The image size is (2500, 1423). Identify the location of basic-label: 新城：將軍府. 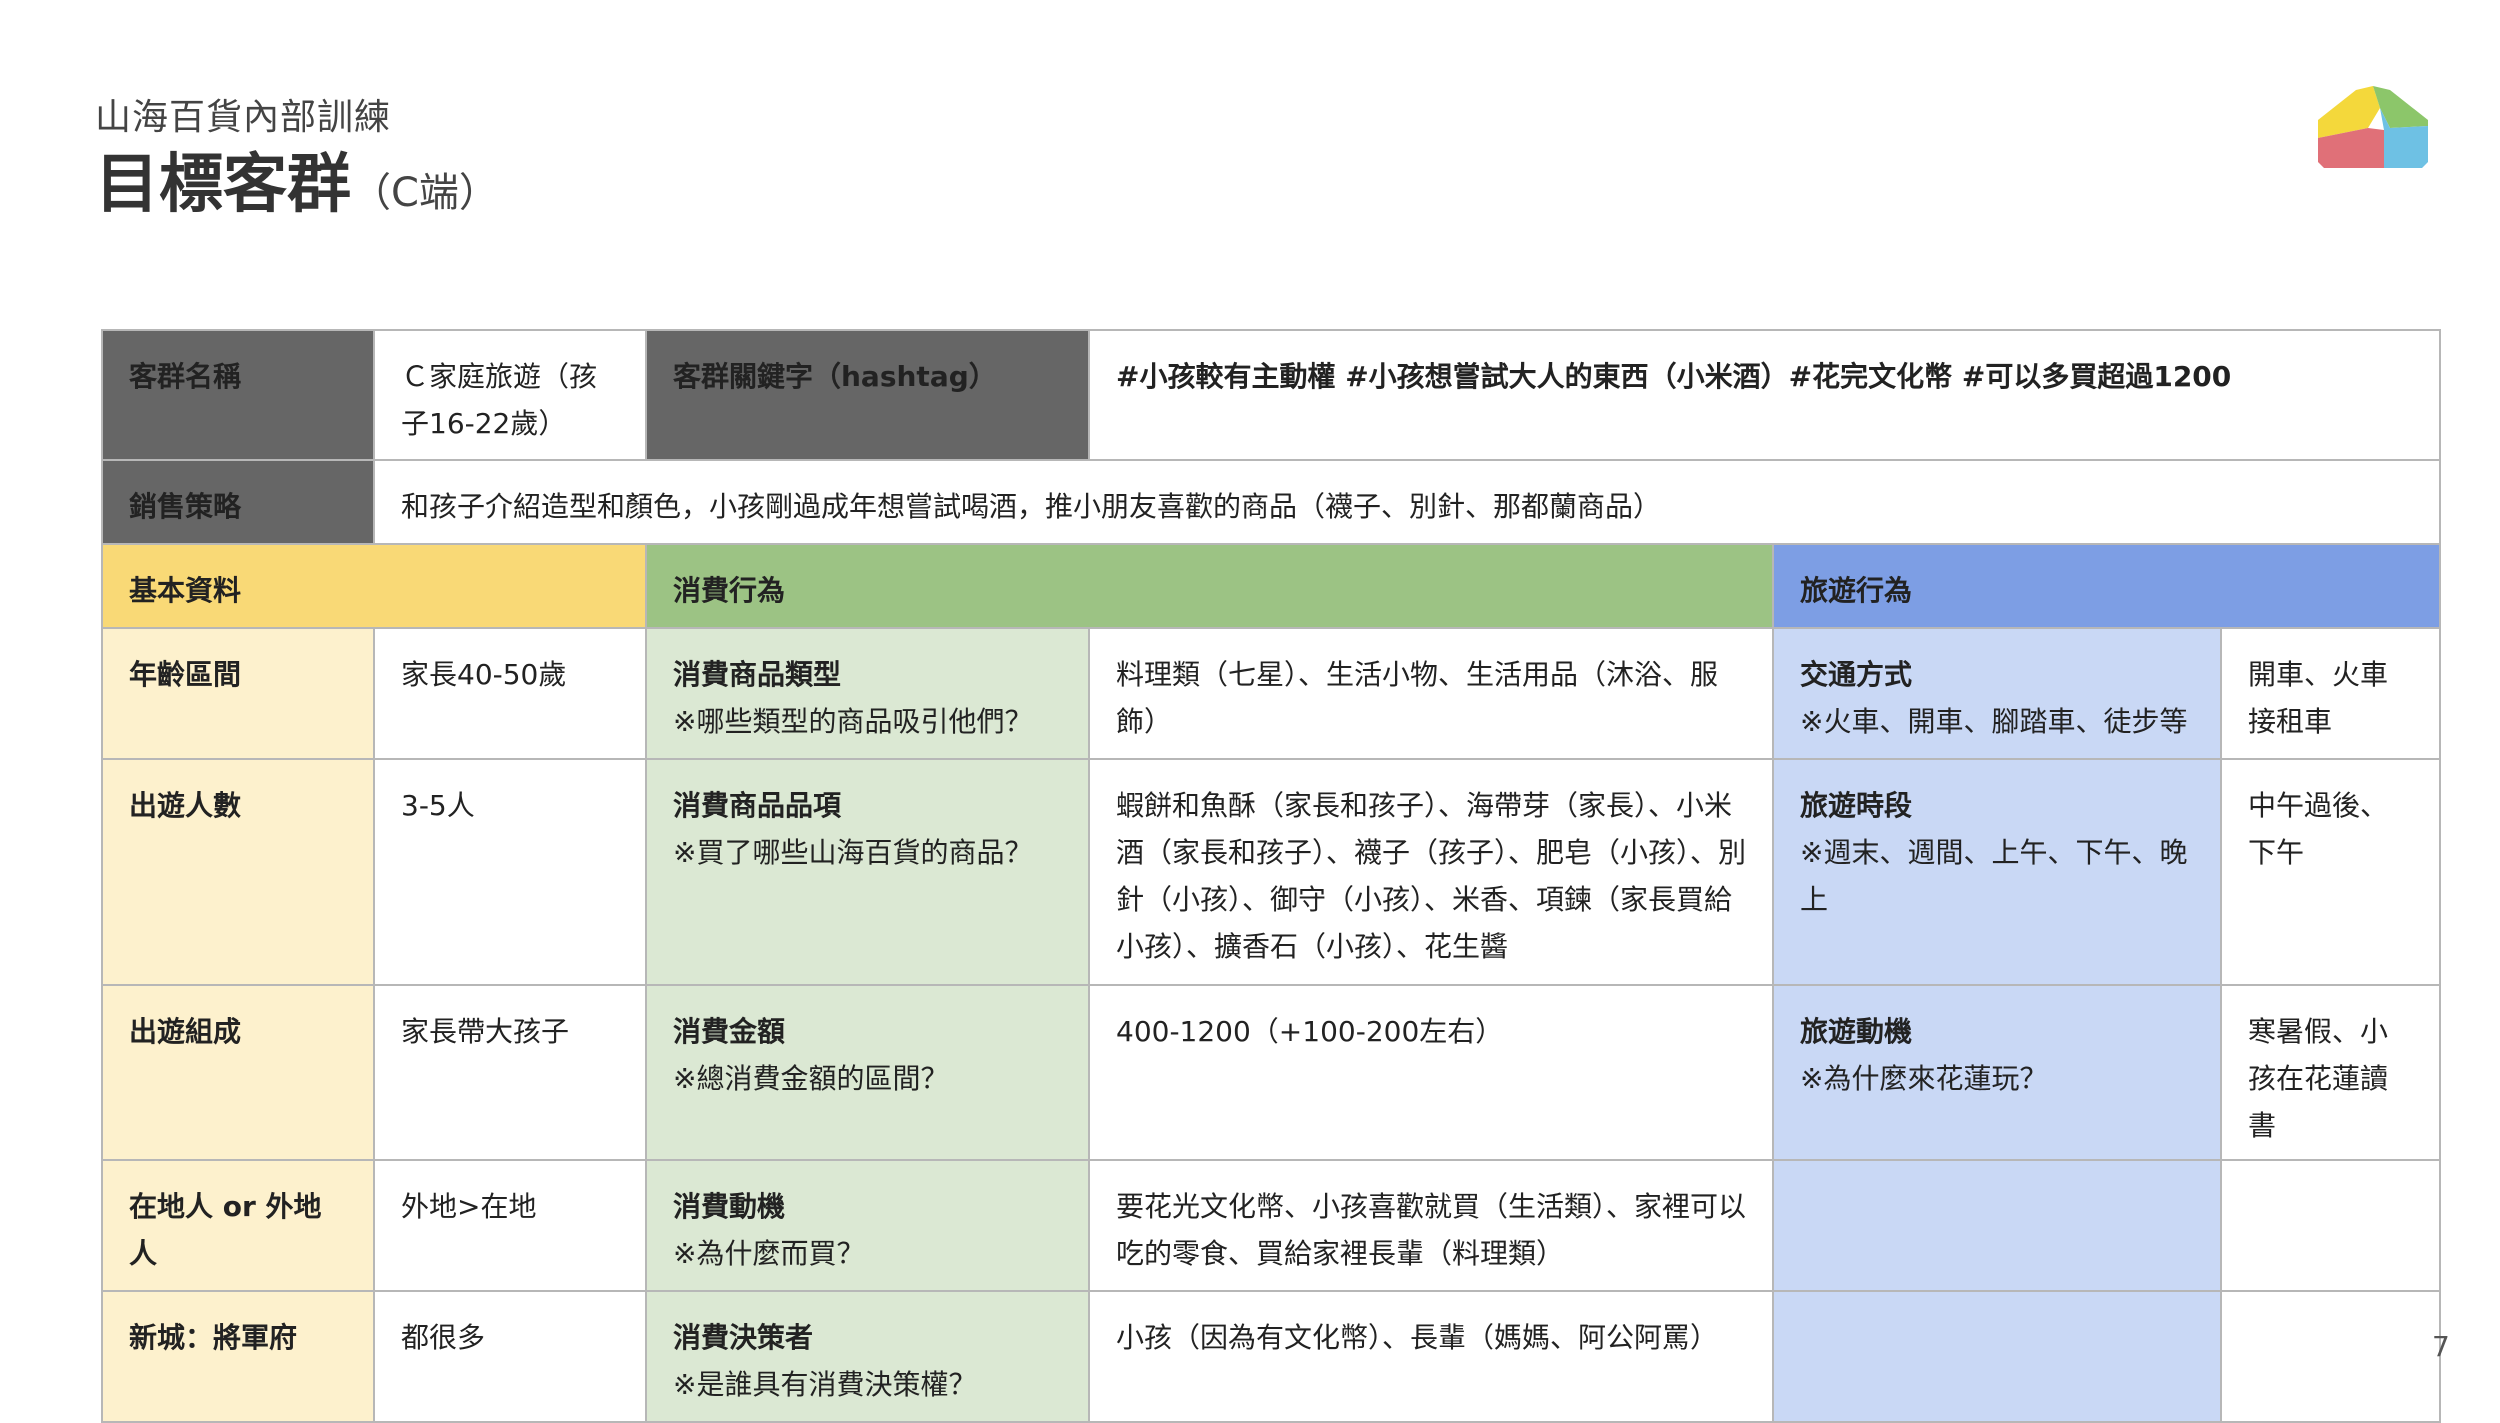
(238, 1356).